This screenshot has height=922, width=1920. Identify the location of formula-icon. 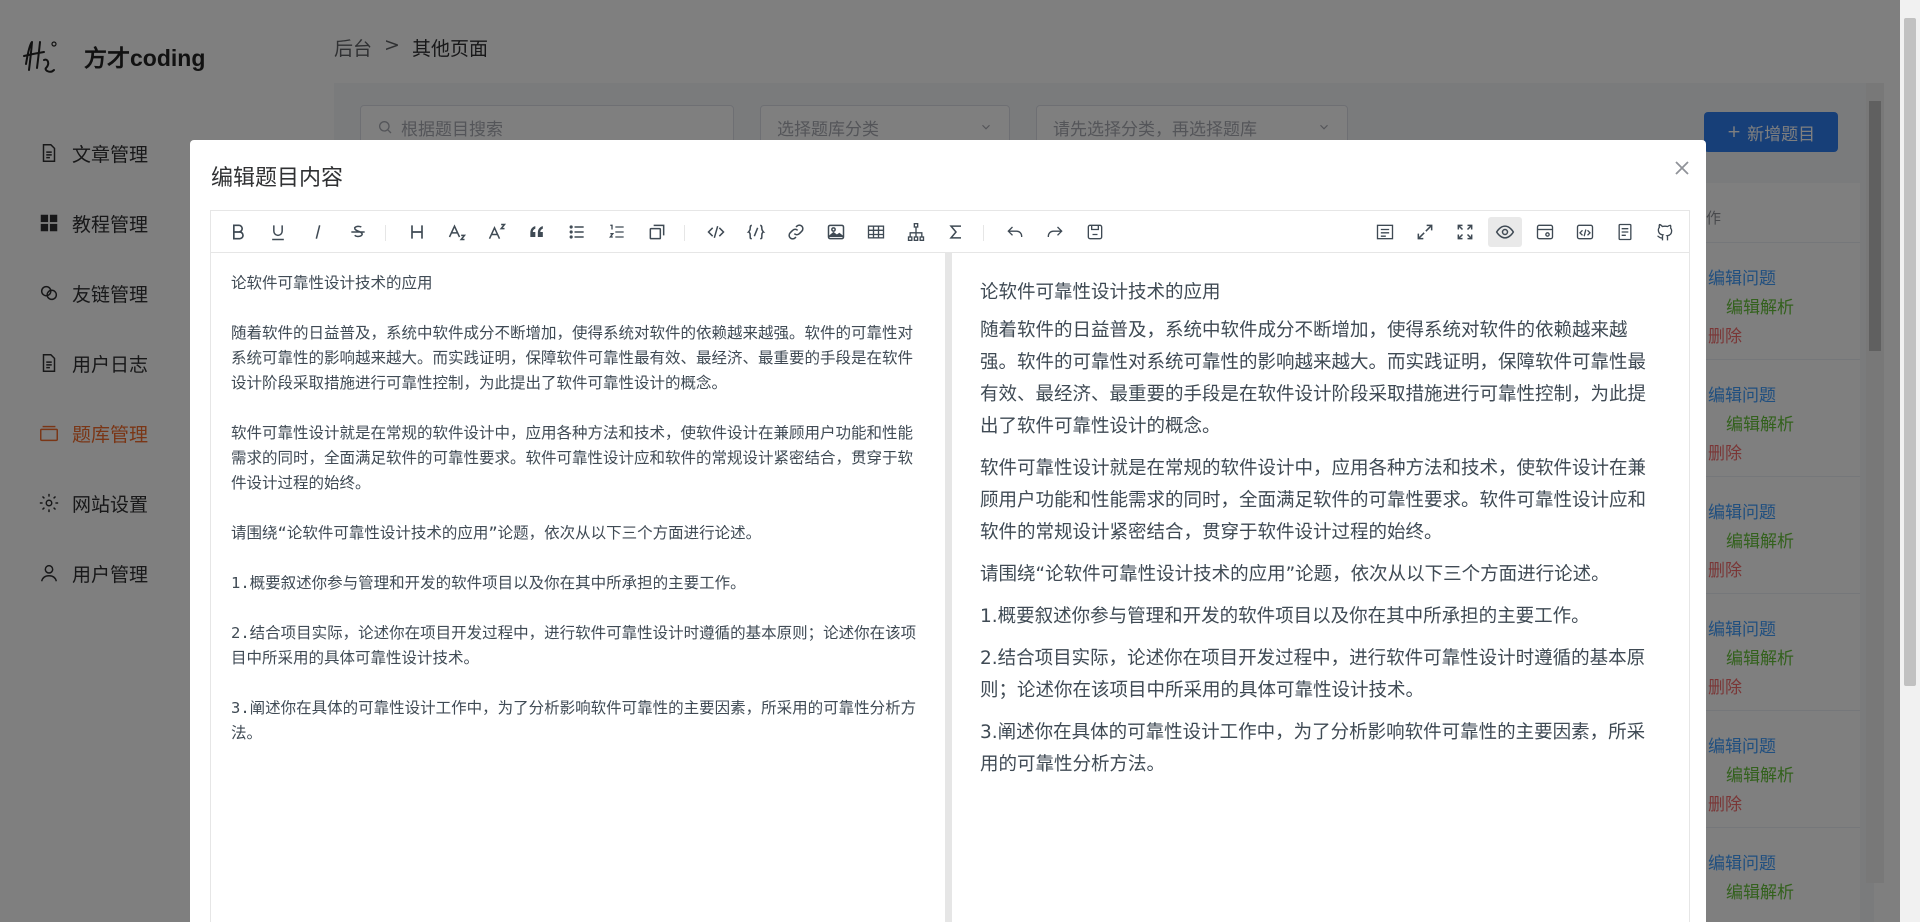
(955, 232).